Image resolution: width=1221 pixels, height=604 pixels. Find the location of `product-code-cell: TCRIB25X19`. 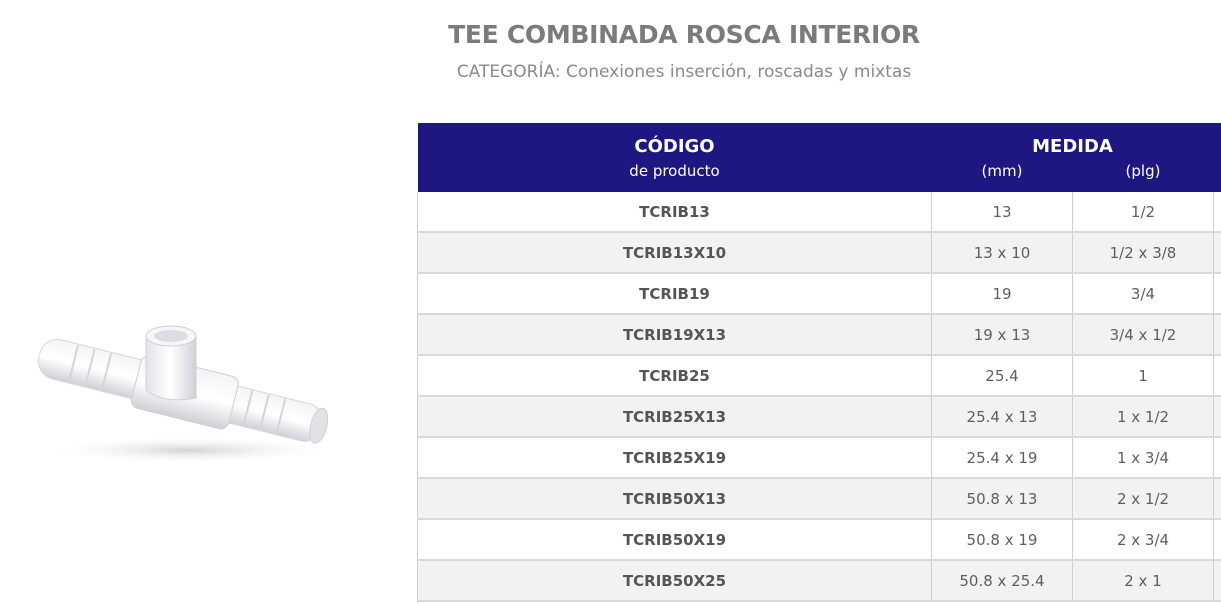

product-code-cell: TCRIB25X19 is located at coordinates (674, 458).